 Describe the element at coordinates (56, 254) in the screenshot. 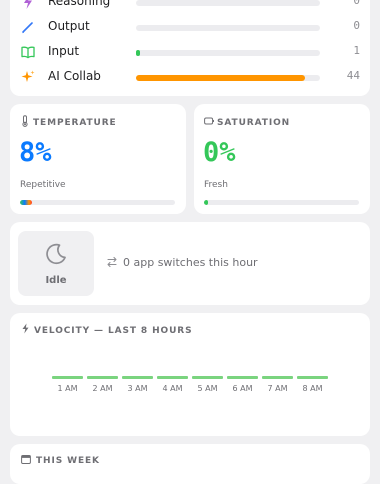

I see `moon-icon` at that location.